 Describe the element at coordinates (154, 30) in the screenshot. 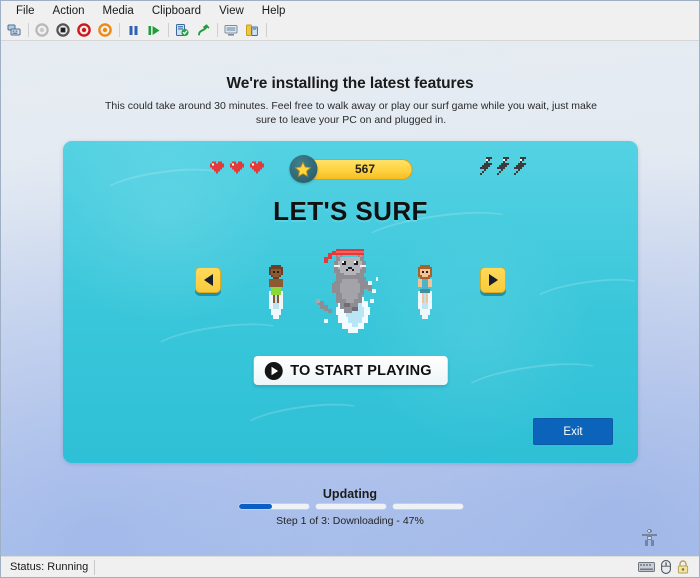

I see `resume-icon` at that location.